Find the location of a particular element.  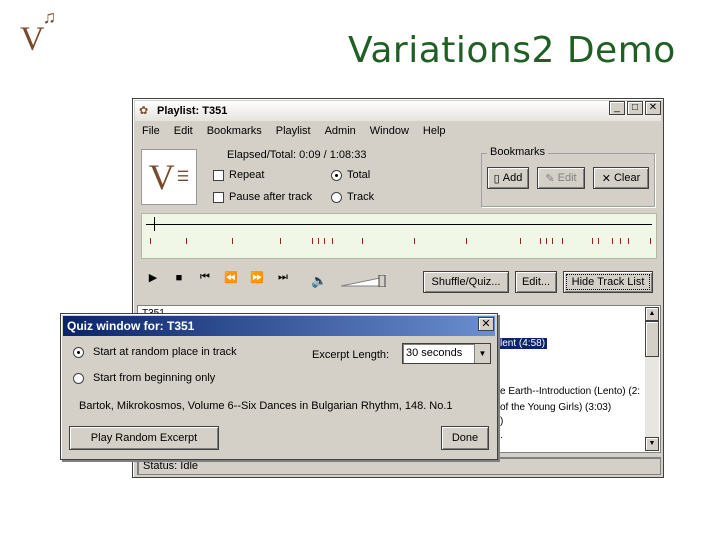

previous-track-icon: ⏮ is located at coordinates (205, 277).